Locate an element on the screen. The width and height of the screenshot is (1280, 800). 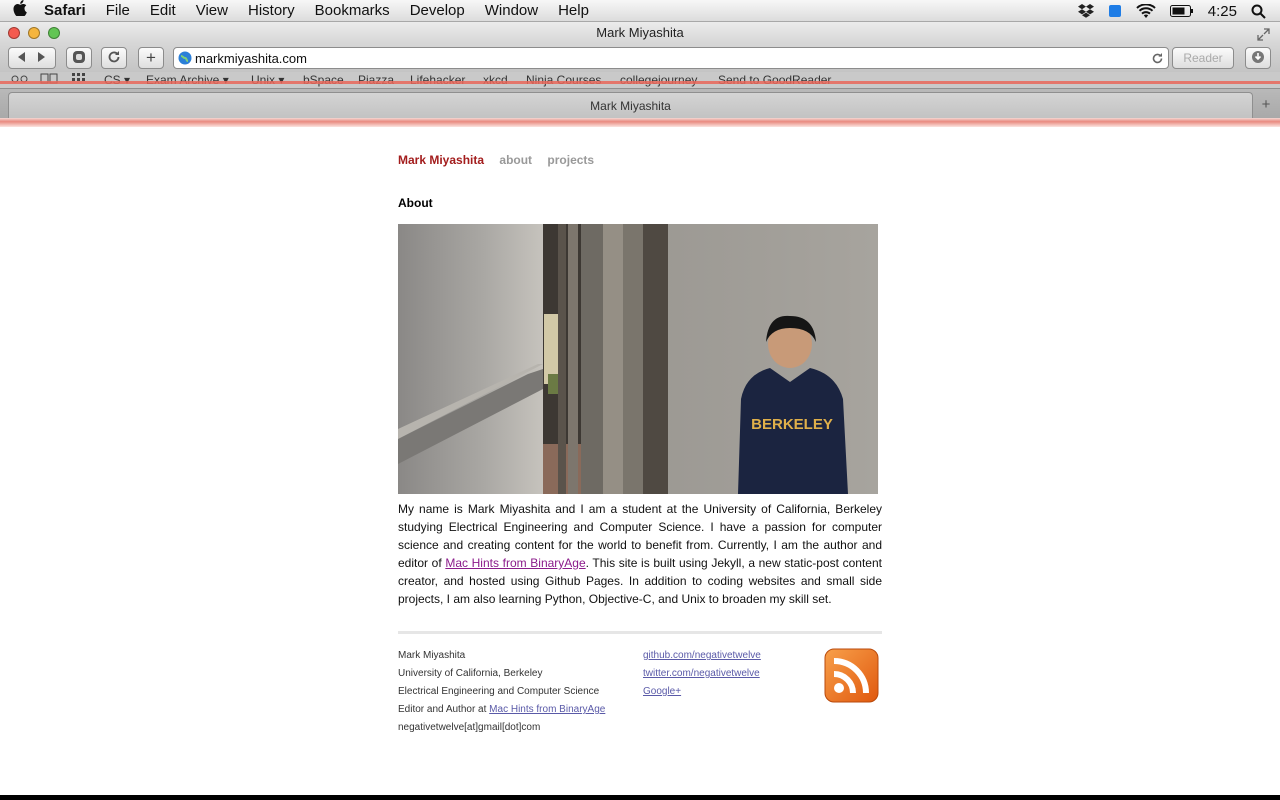
tab-divider-highlight is located at coordinates (640, 82).